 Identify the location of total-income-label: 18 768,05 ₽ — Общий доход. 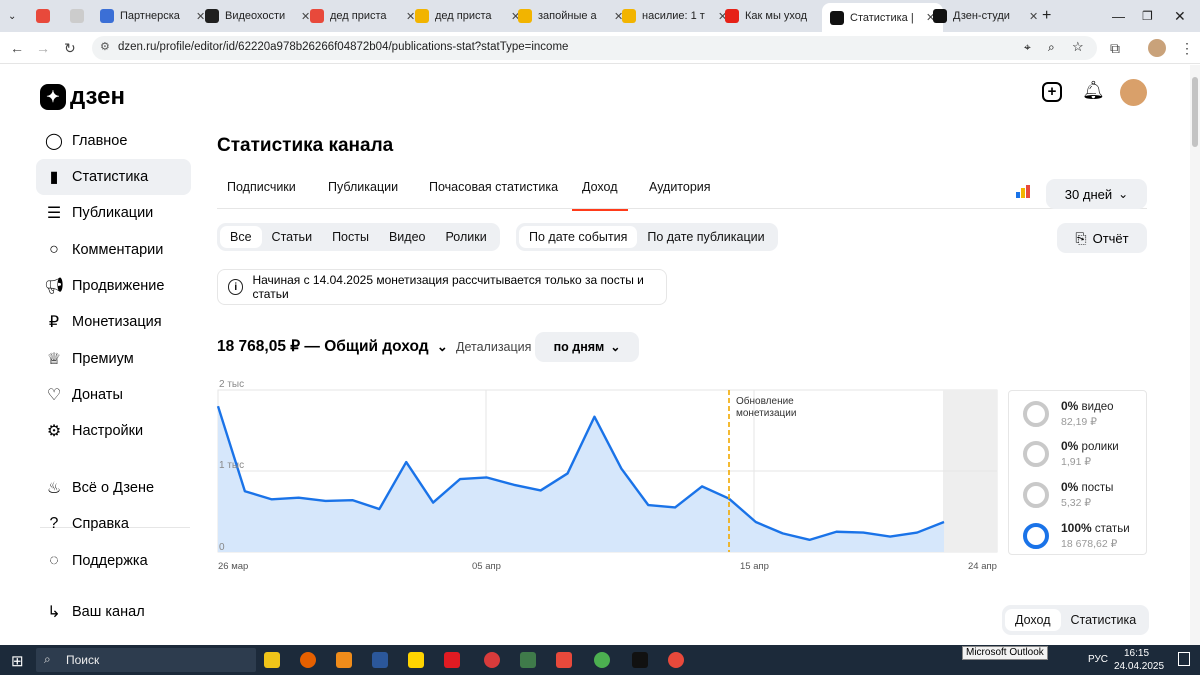
(323, 346).